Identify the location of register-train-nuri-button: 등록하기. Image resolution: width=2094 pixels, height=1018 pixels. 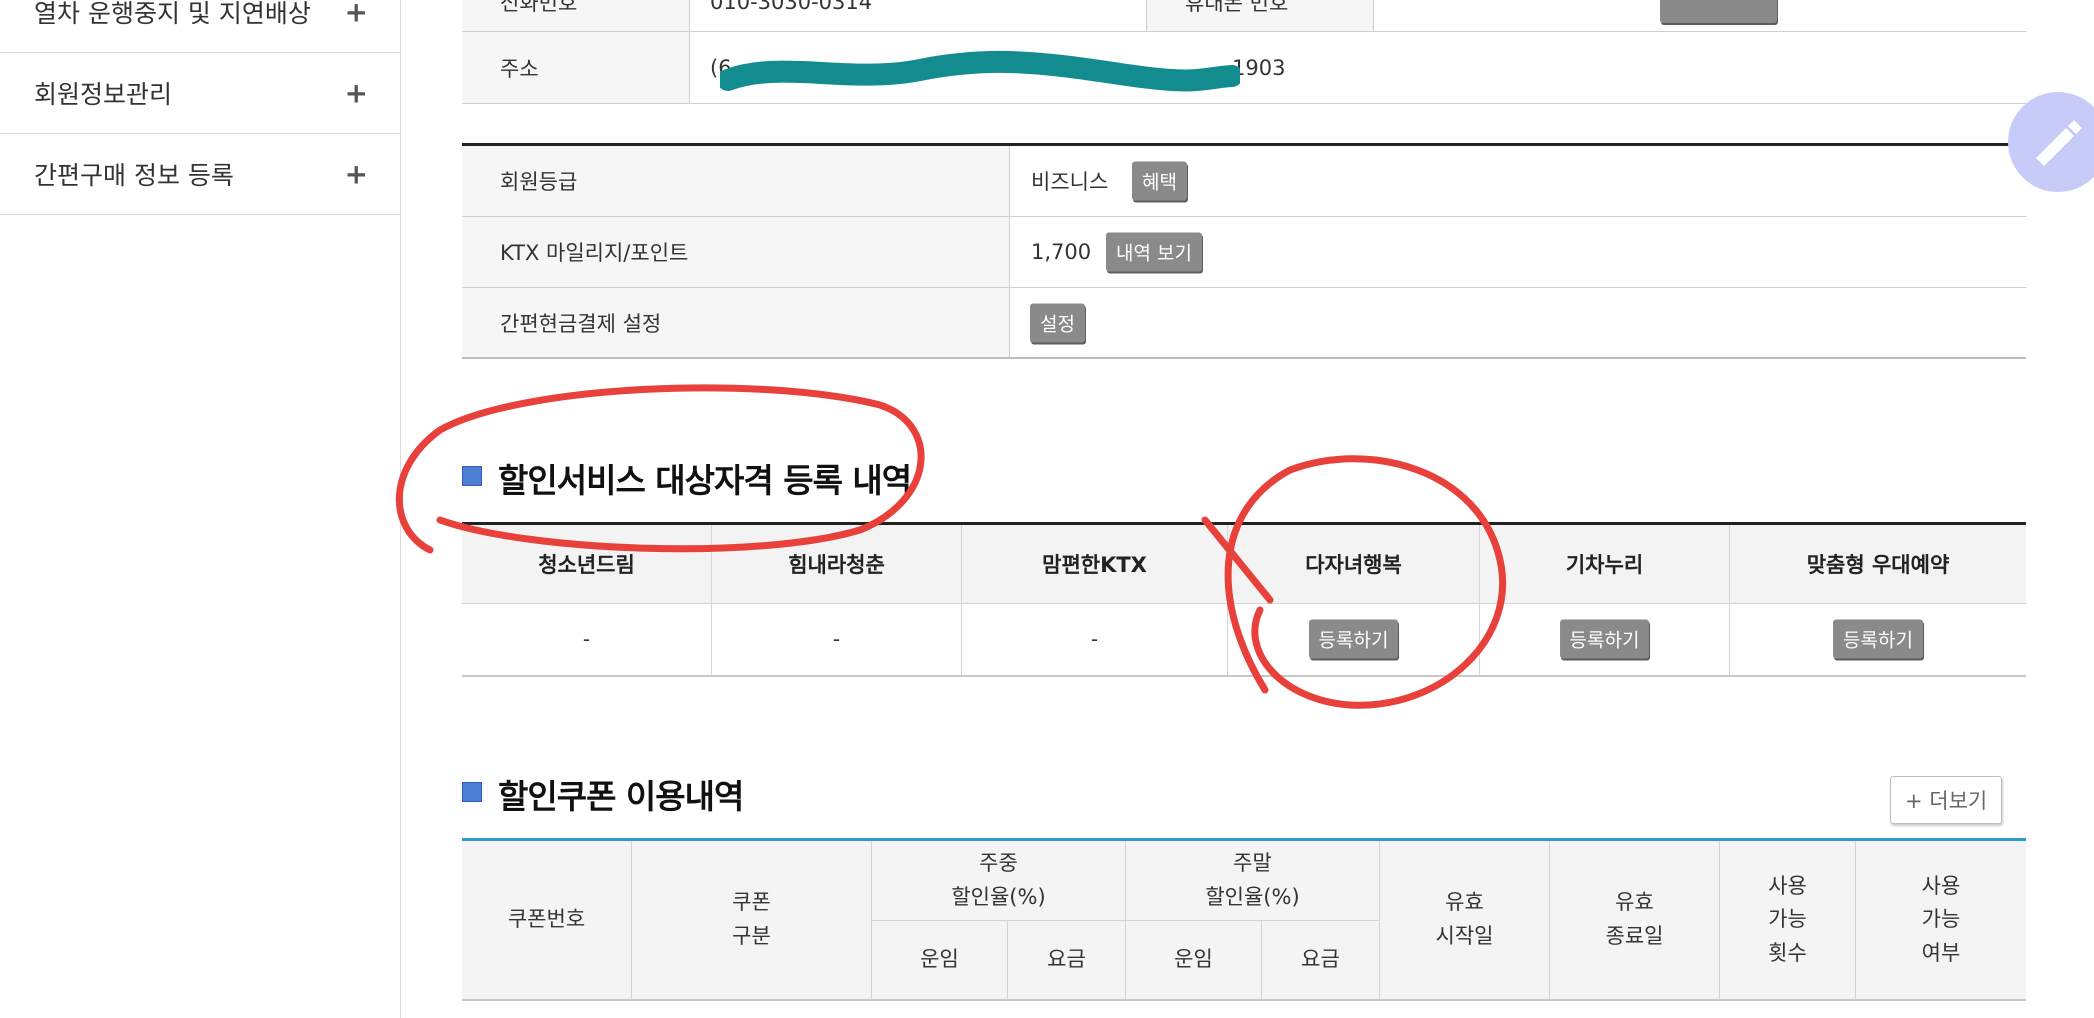
(1604, 639).